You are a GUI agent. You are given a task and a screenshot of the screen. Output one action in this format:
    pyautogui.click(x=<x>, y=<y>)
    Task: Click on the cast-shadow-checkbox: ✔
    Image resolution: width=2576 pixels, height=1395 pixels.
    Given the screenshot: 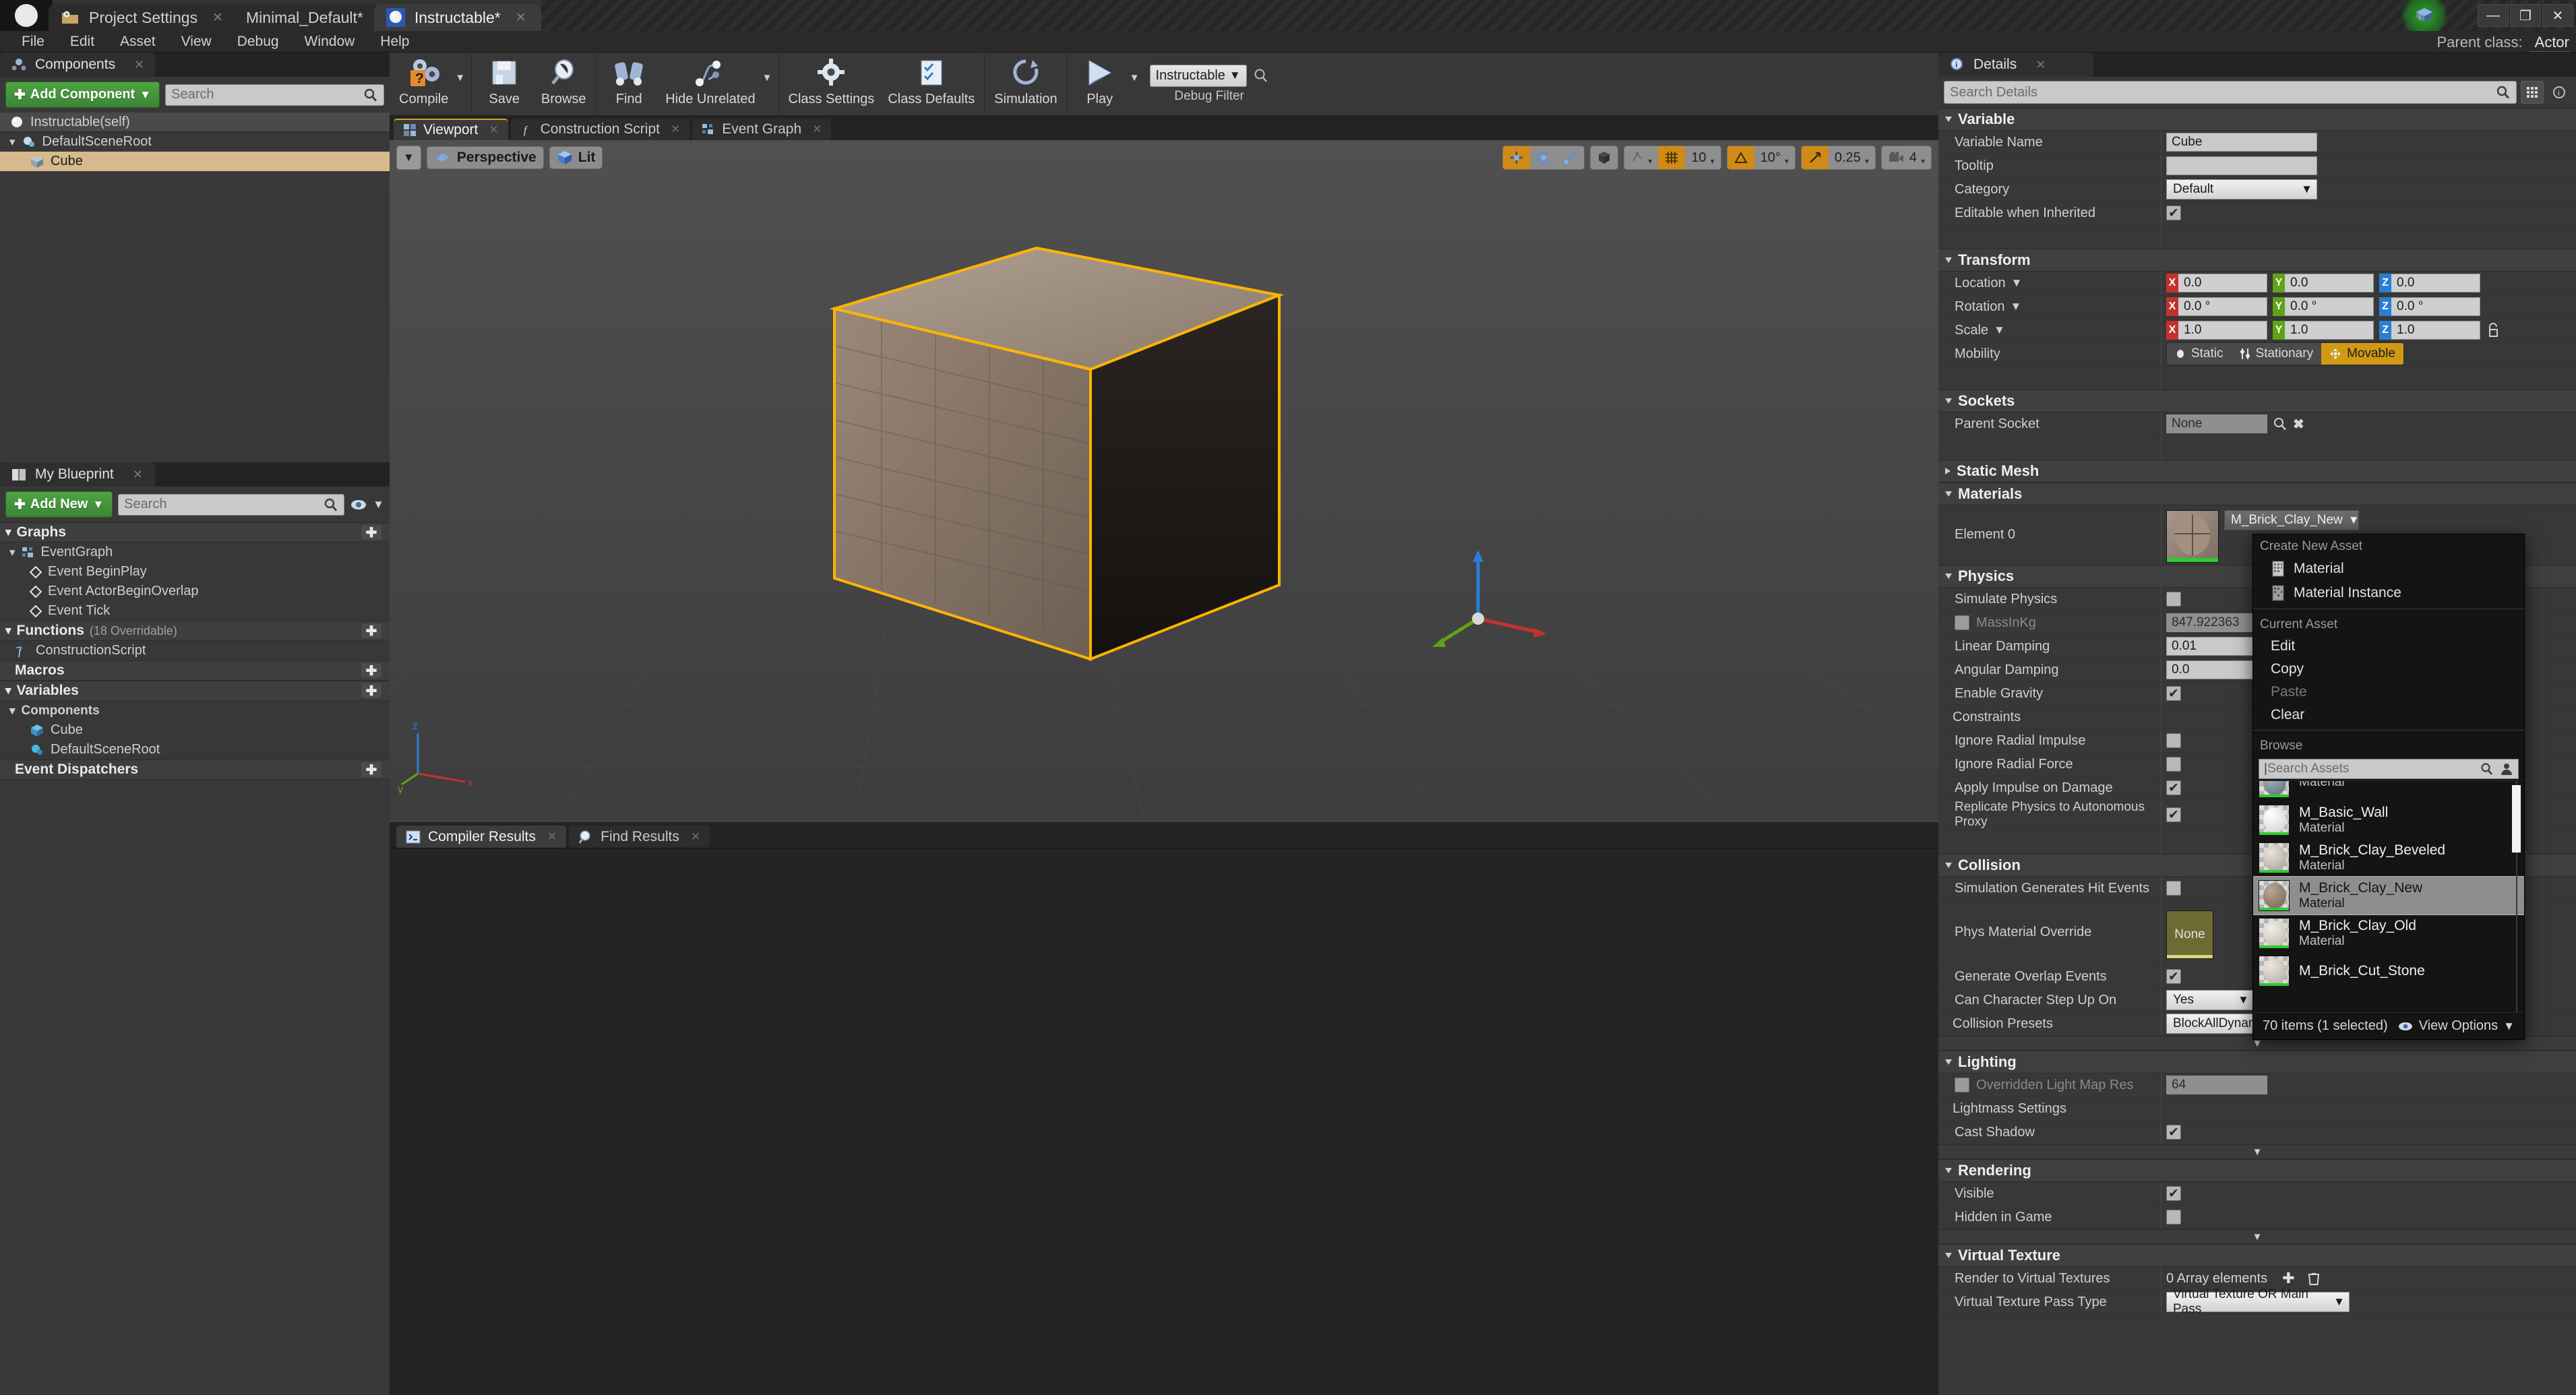 What is the action you would take?
    pyautogui.click(x=2173, y=1132)
    